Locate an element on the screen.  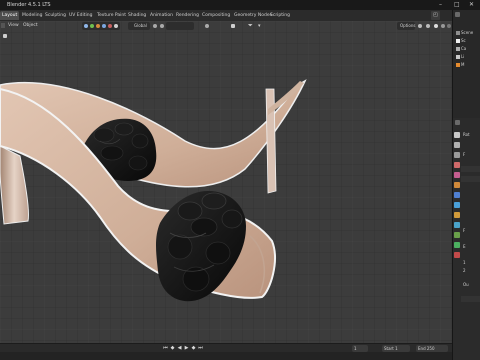
tab-scripting: Scripting is located at coordinates (280, 15).